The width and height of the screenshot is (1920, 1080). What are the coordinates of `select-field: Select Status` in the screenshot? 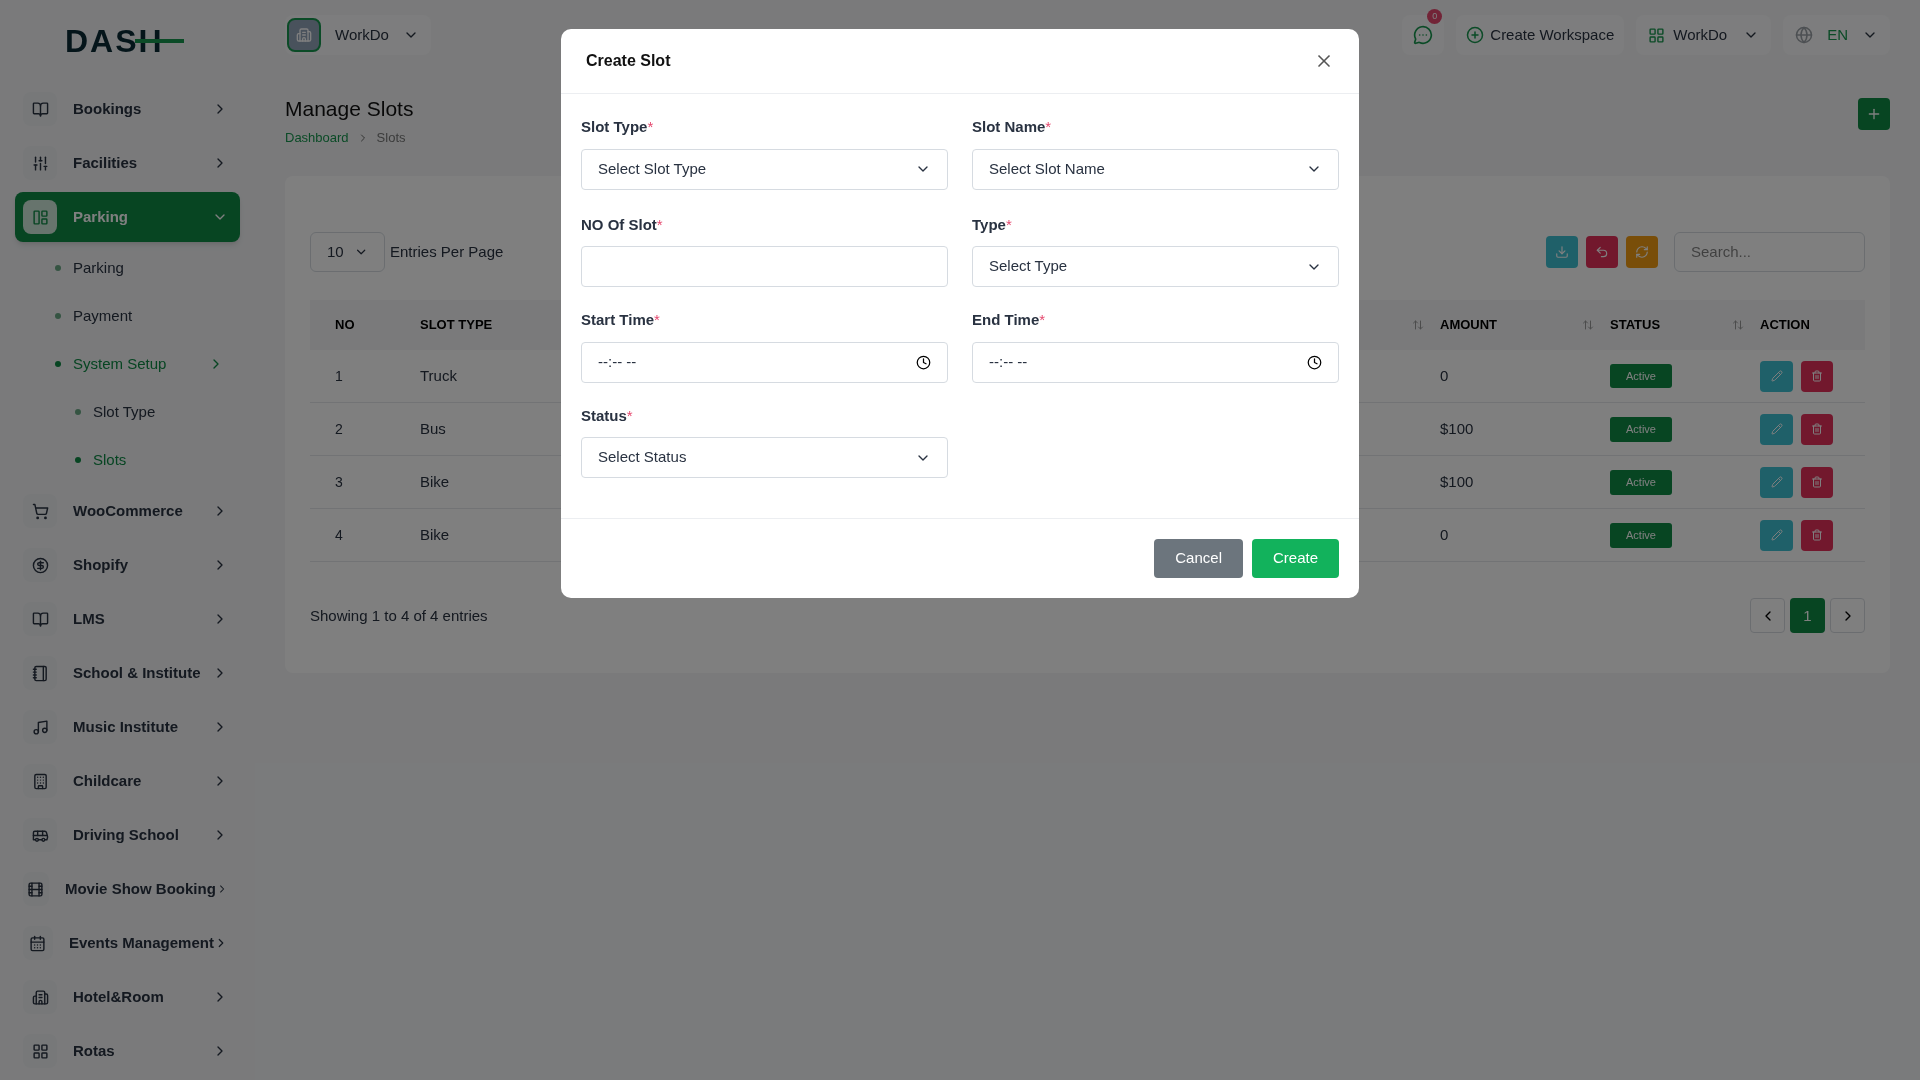 It's located at (764, 457).